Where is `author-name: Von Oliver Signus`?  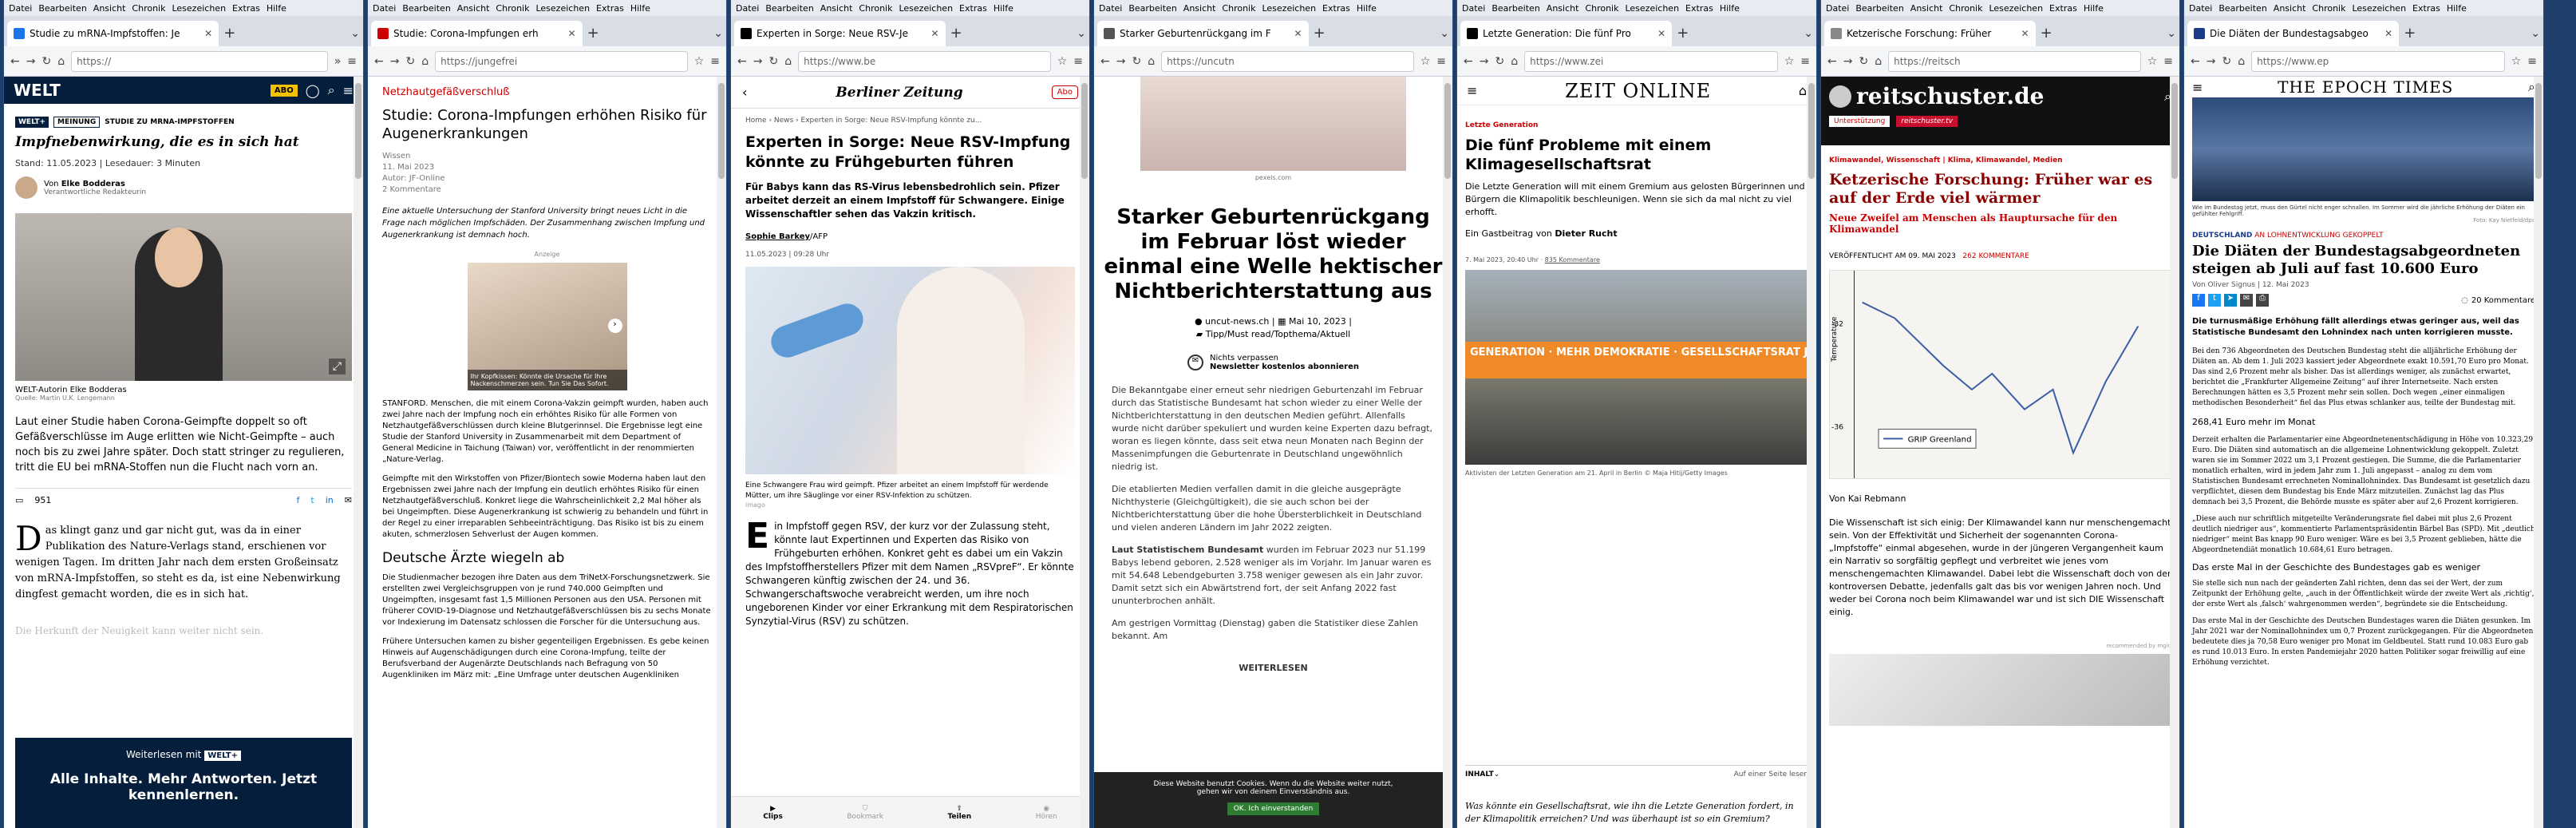 author-name: Von Oliver Signus is located at coordinates (2223, 285).